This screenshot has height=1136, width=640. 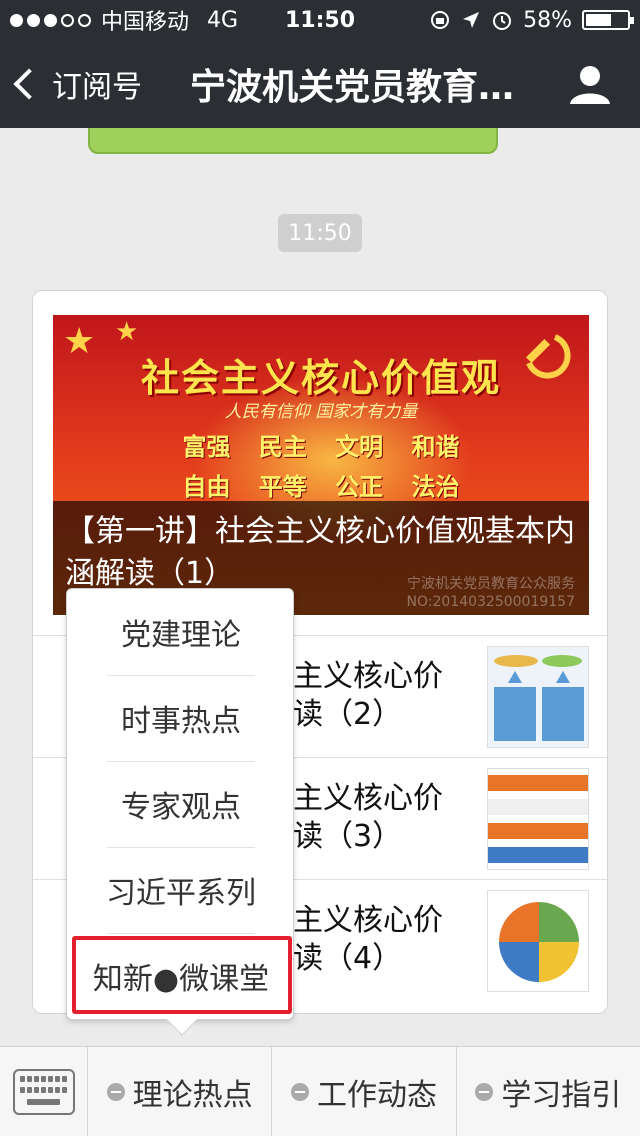 I want to click on banner-title: 社会主义核心价值观, so click(x=320, y=378).